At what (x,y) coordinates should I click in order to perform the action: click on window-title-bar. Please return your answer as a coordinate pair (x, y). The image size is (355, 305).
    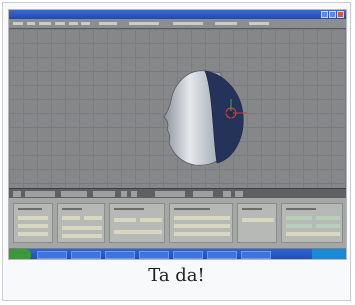
    Looking at the image, I should click on (177, 14).